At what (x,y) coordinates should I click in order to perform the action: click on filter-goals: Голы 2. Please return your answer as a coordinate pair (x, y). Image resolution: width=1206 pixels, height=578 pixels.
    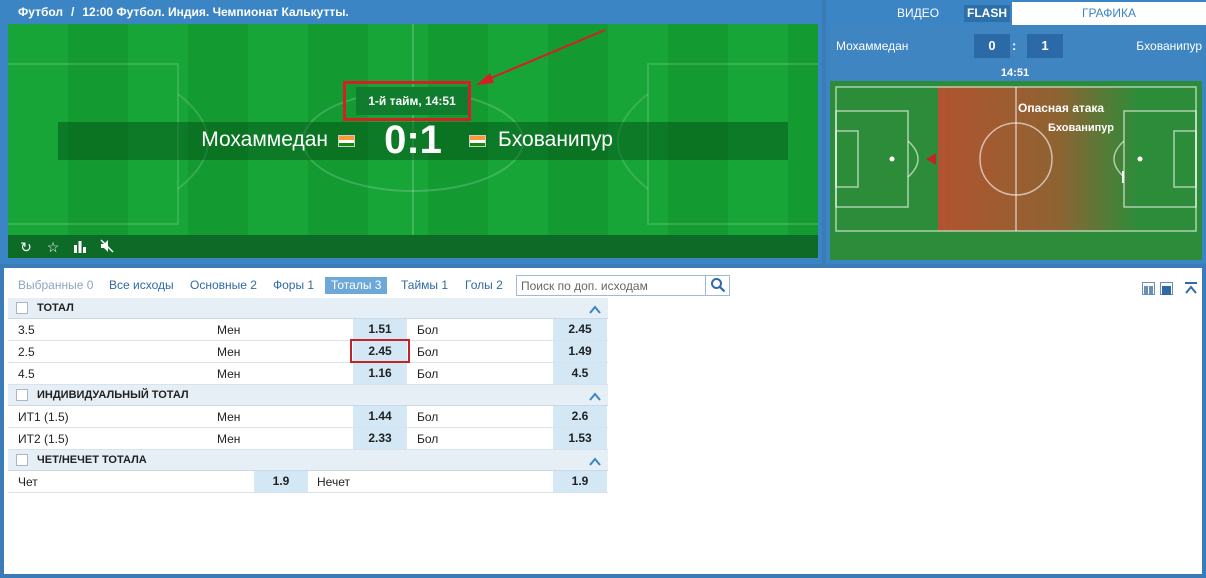
    Looking at the image, I should click on (484, 285).